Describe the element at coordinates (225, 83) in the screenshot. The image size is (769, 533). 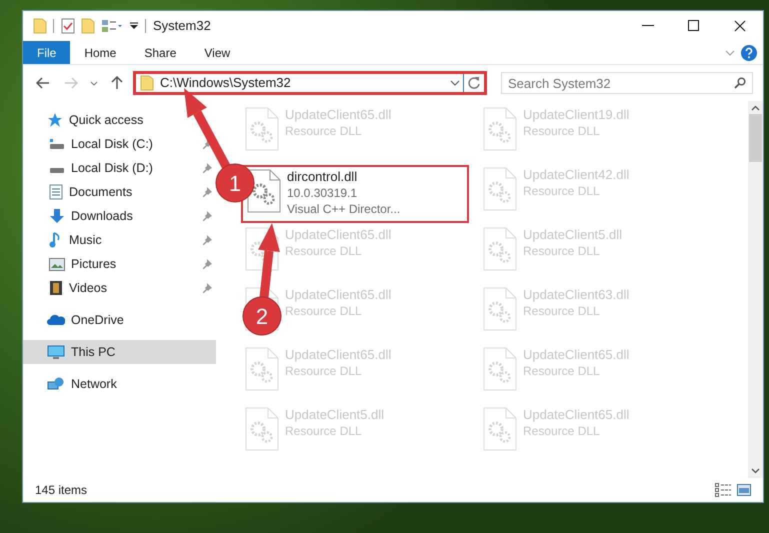
I see `address-path: C:\Windows\System32` at that location.